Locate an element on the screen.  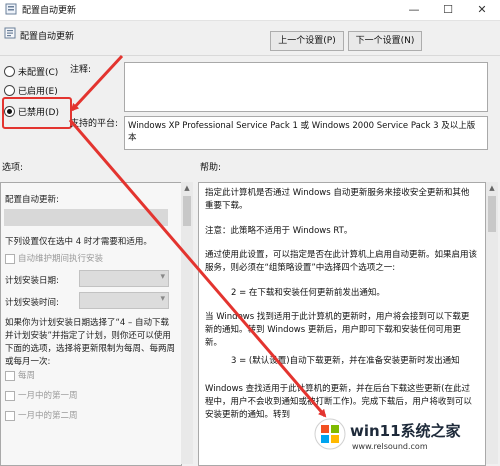
watermark-title: win11系统之家 is located at coordinates (405, 431).